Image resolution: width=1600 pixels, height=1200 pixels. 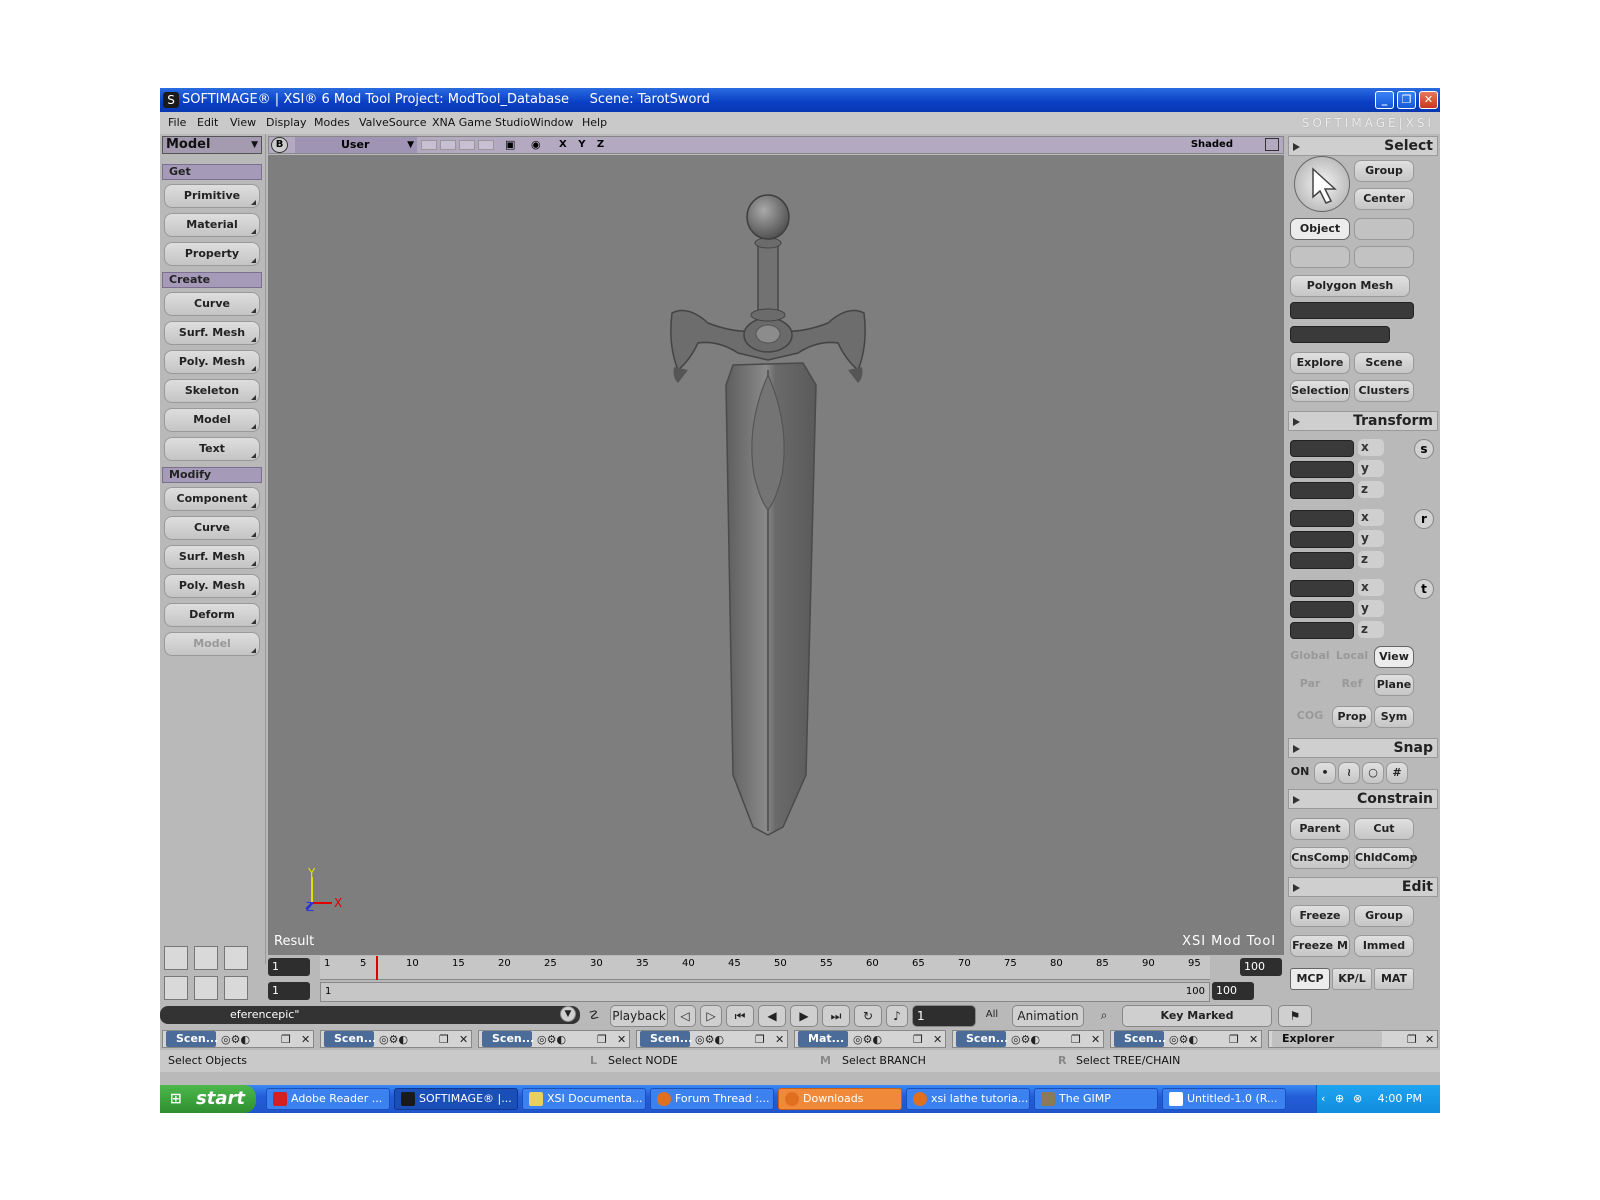 I want to click on layout-split-icon, so click(x=206, y=958).